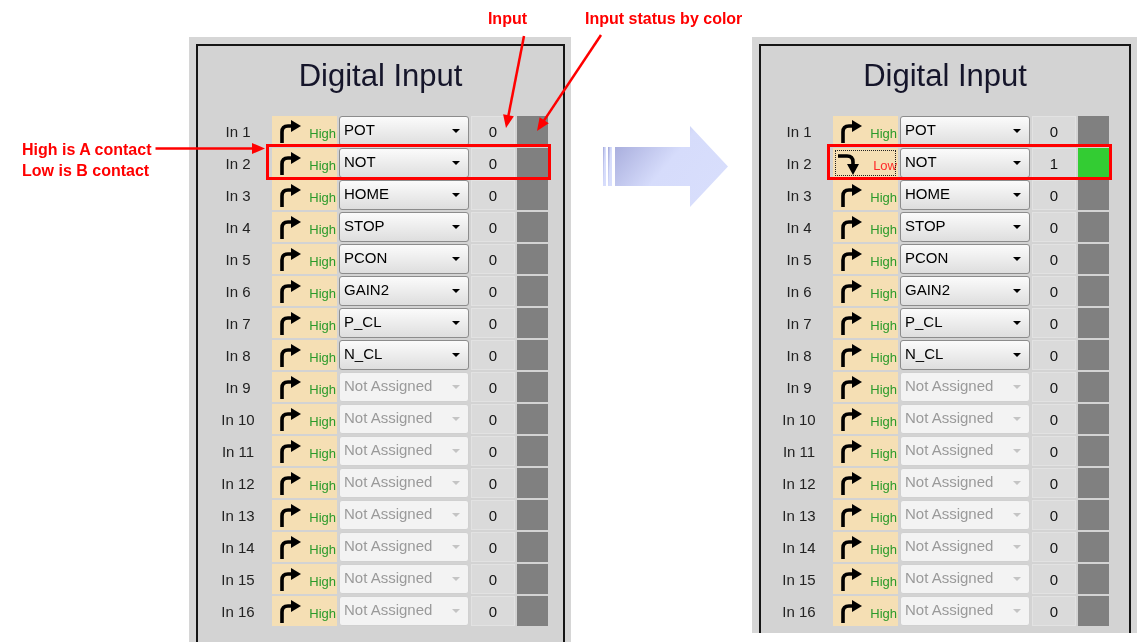  Describe the element at coordinates (507, 19) in the screenshot. I see `annotation-text: Input` at that location.